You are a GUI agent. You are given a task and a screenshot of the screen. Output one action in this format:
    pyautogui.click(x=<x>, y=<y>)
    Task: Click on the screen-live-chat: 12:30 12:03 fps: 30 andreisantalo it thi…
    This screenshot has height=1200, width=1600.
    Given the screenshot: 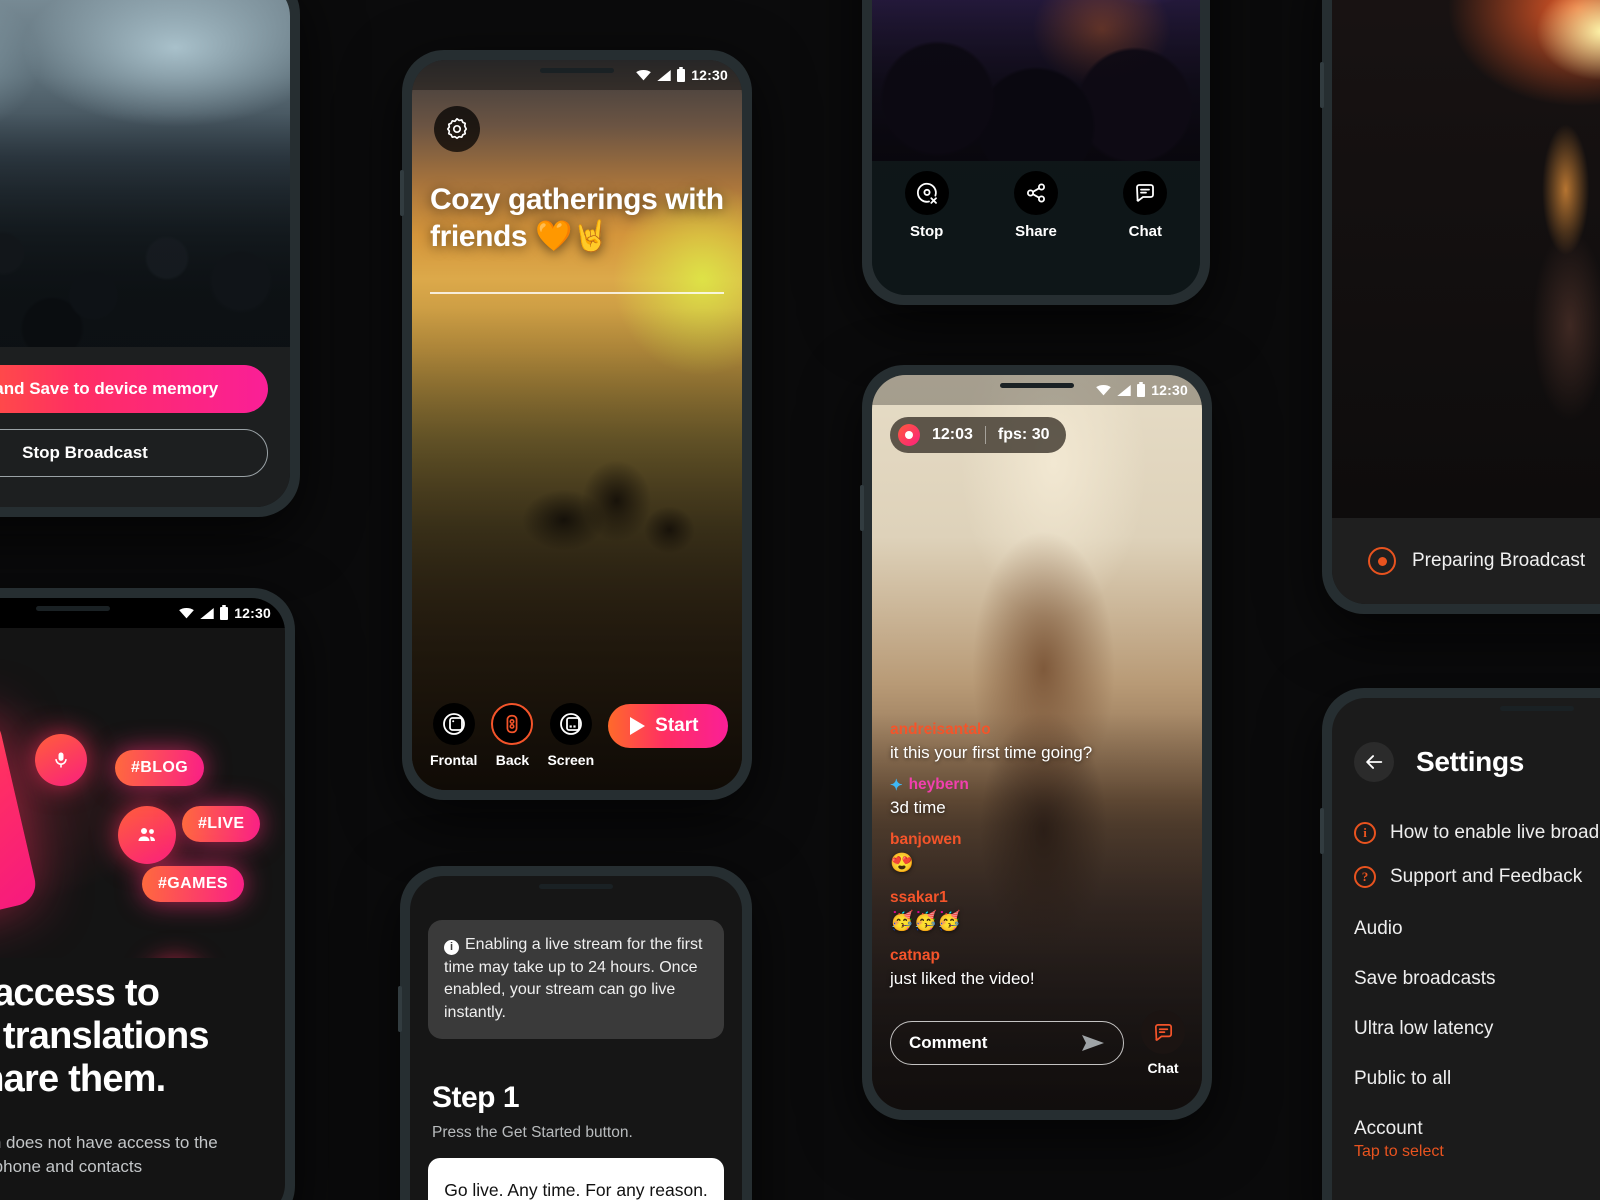 What is the action you would take?
    pyautogui.click(x=1037, y=742)
    